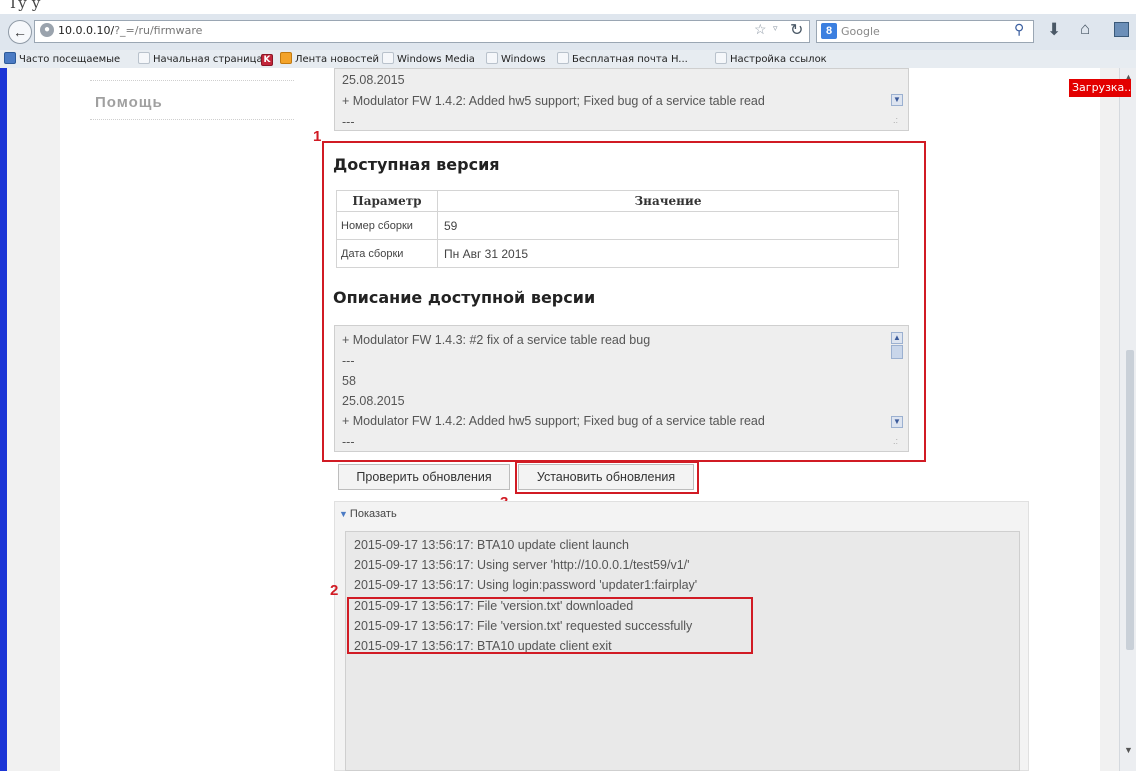 The width and height of the screenshot is (1136, 771). I want to click on home-icon: ⌂, so click(1085, 29).